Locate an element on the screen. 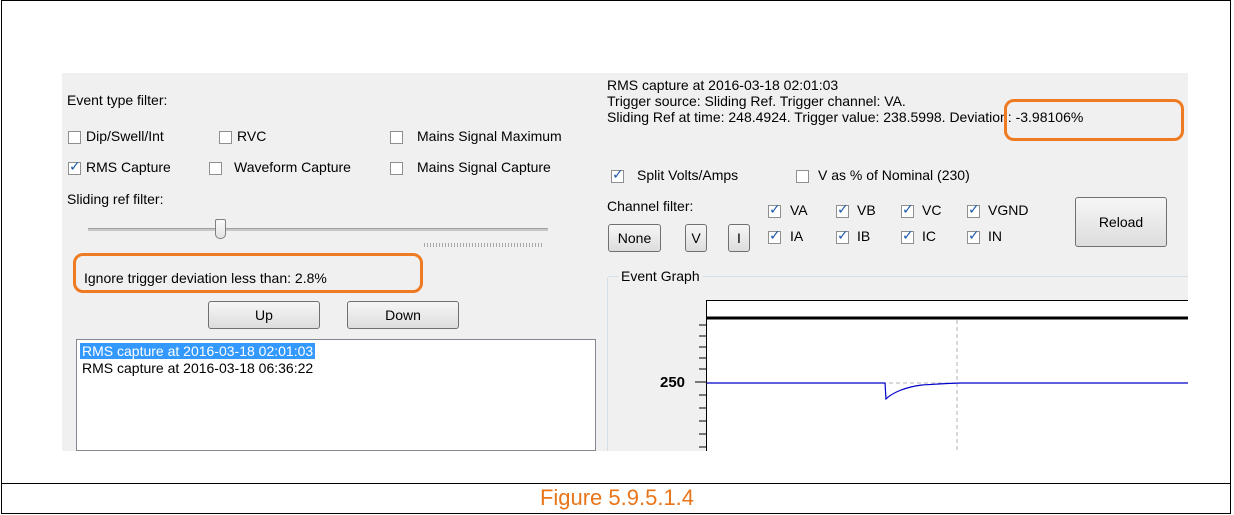 This screenshot has width=1234, height=515. mains-signal-maximum-checkbox is located at coordinates (396, 137).